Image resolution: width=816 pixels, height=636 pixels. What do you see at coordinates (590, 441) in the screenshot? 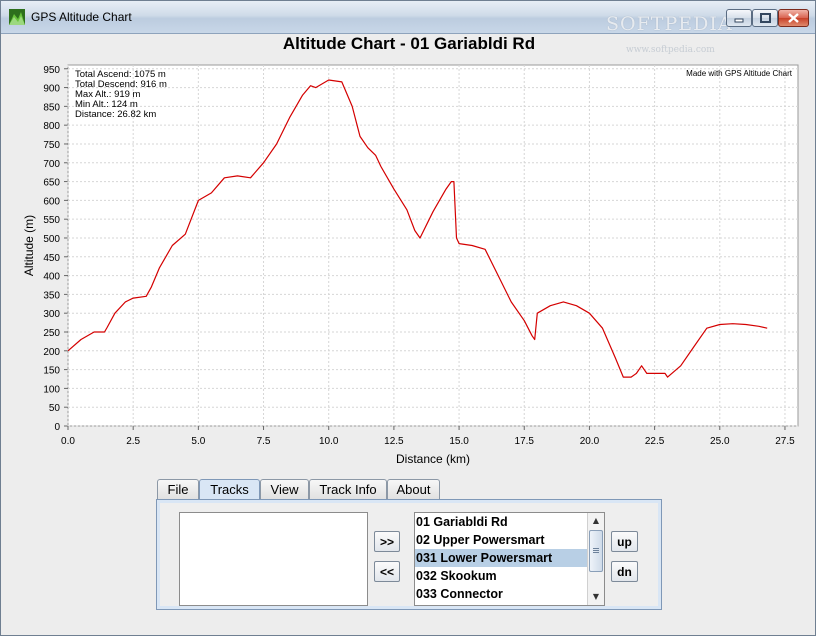
I see `x-tick-label: 20.0` at bounding box center [590, 441].